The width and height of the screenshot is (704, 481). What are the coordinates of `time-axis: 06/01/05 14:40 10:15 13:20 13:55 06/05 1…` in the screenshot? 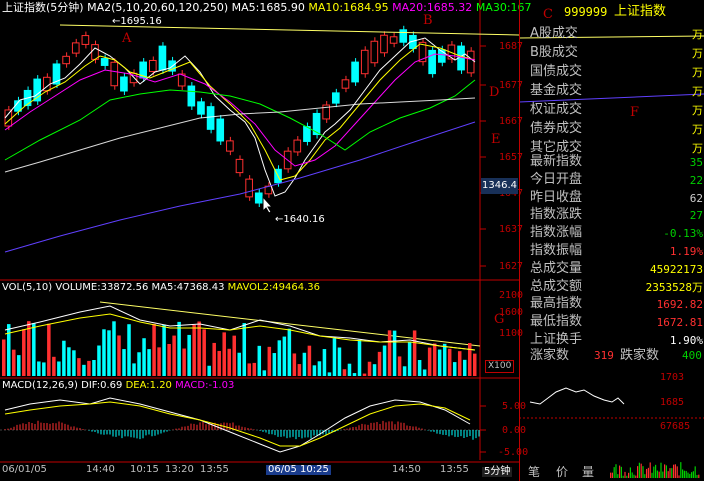 It's located at (240, 473).